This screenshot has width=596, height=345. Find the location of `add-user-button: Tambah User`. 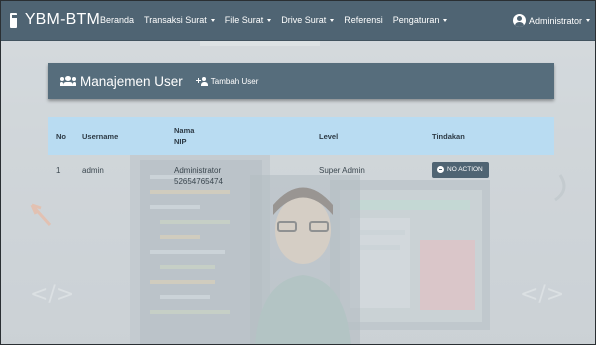

add-user-button: Tambah User is located at coordinates (227, 81).